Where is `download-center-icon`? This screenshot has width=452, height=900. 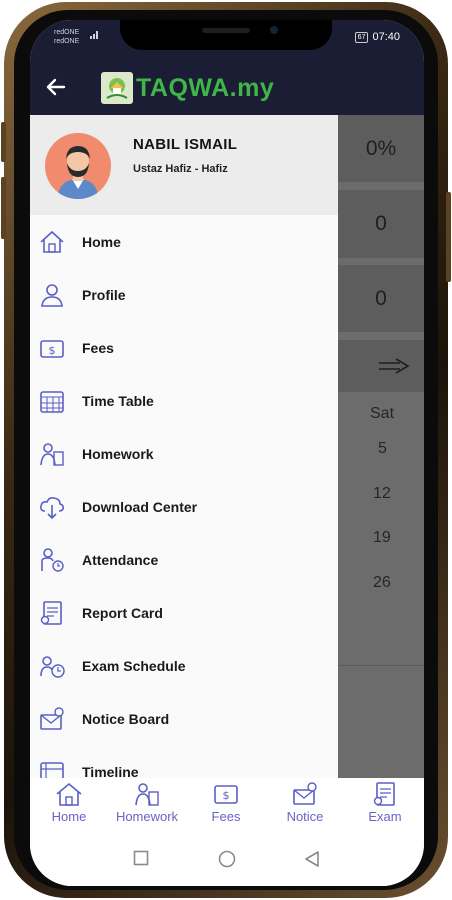
download-center-icon is located at coordinates (52, 507).